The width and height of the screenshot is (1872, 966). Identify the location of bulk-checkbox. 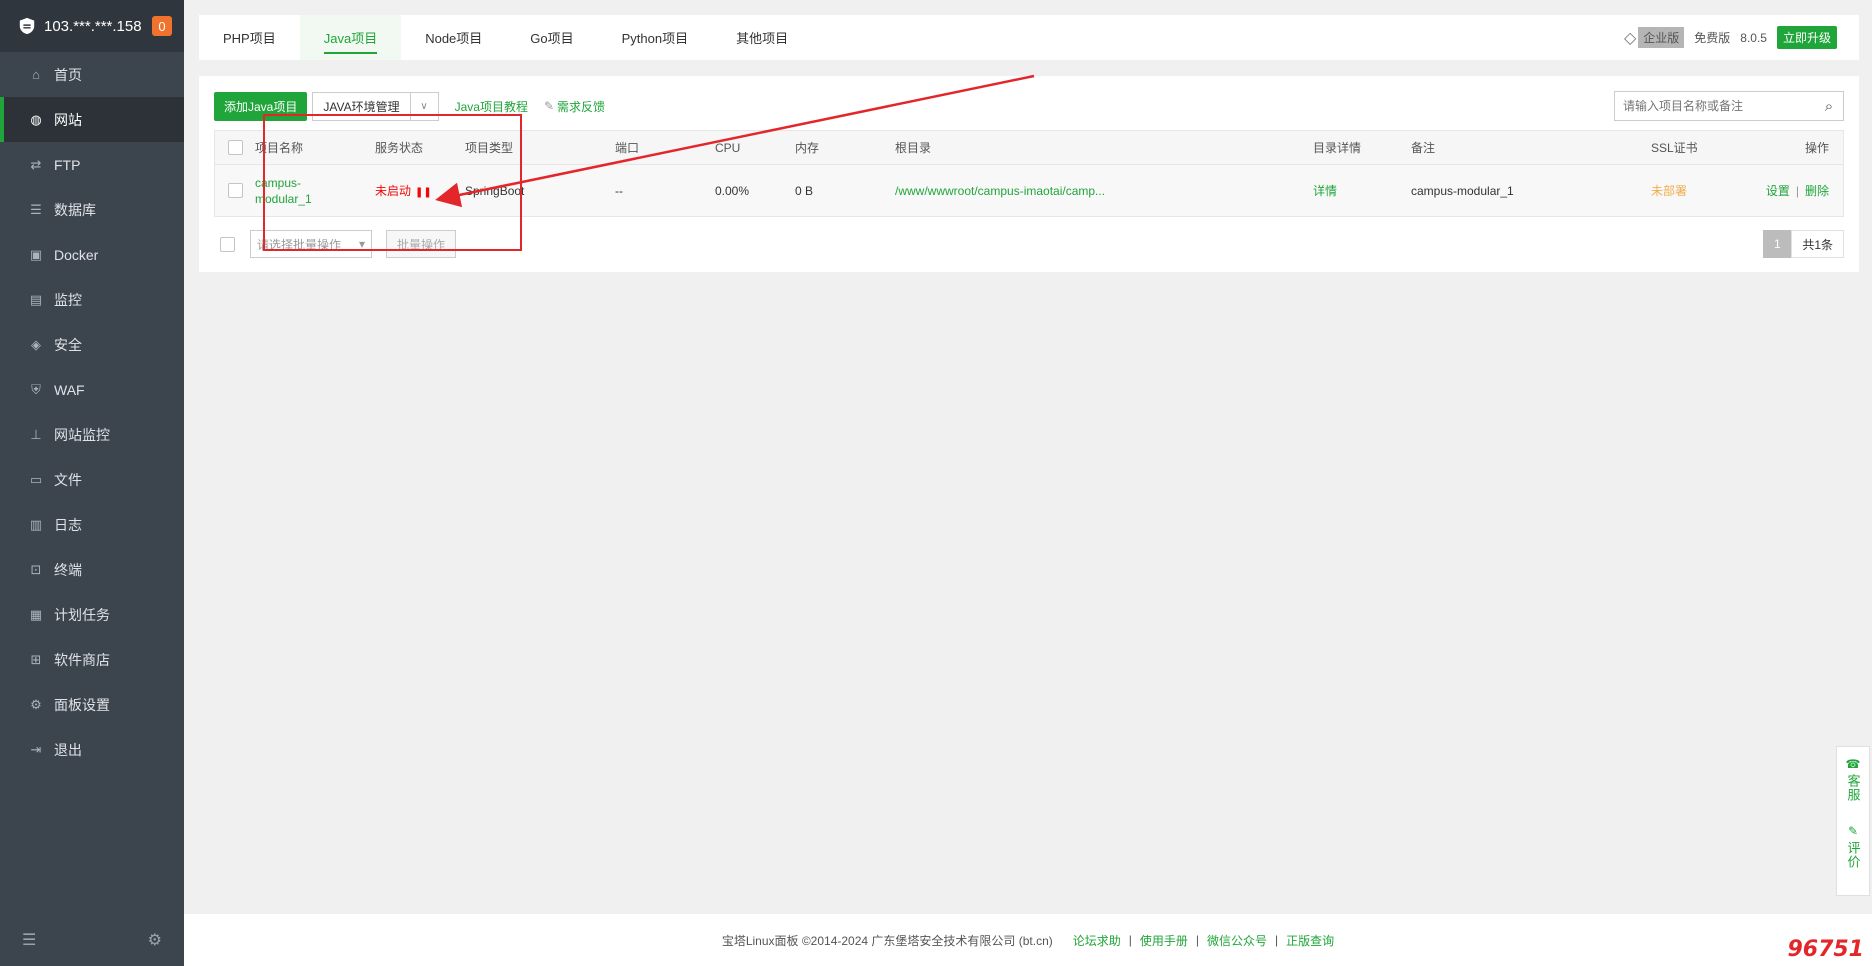
(227, 244).